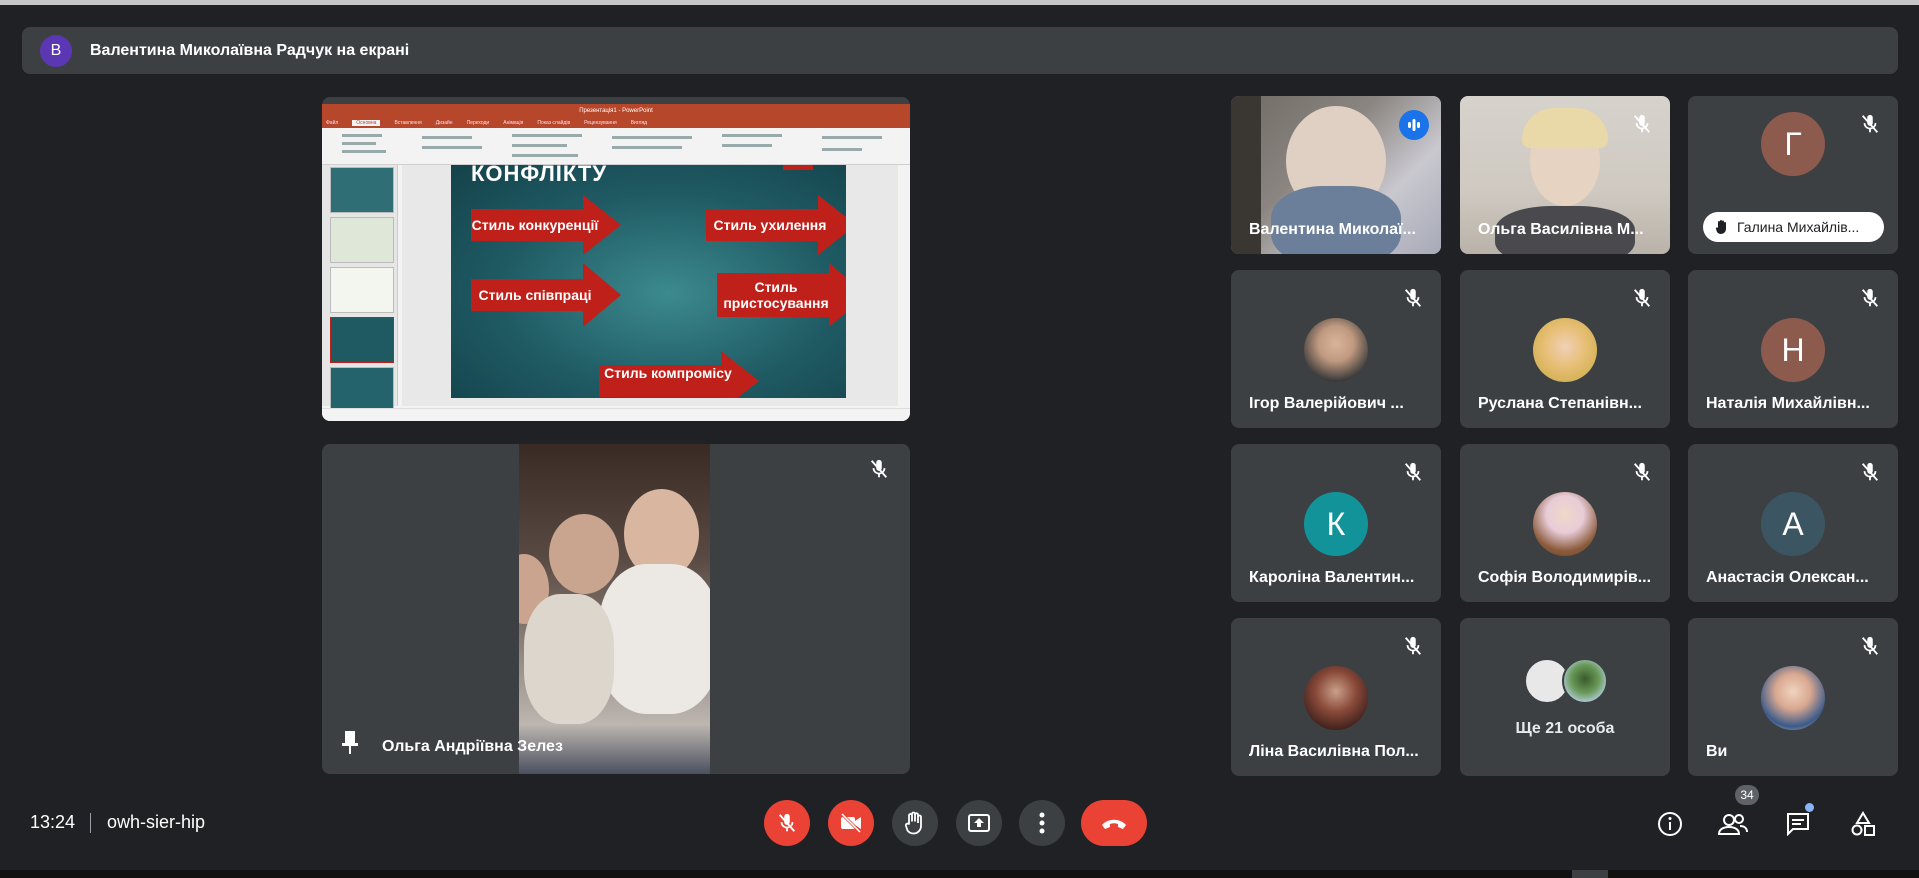  What do you see at coordinates (616, 146) in the screenshot?
I see `ppt-ribbon` at bounding box center [616, 146].